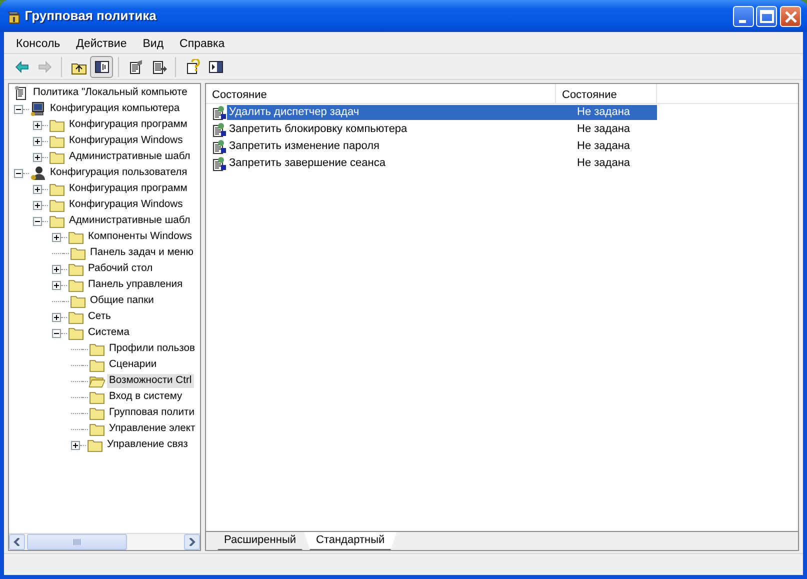  What do you see at coordinates (136, 66) in the screenshot?
I see `properties-icon` at bounding box center [136, 66].